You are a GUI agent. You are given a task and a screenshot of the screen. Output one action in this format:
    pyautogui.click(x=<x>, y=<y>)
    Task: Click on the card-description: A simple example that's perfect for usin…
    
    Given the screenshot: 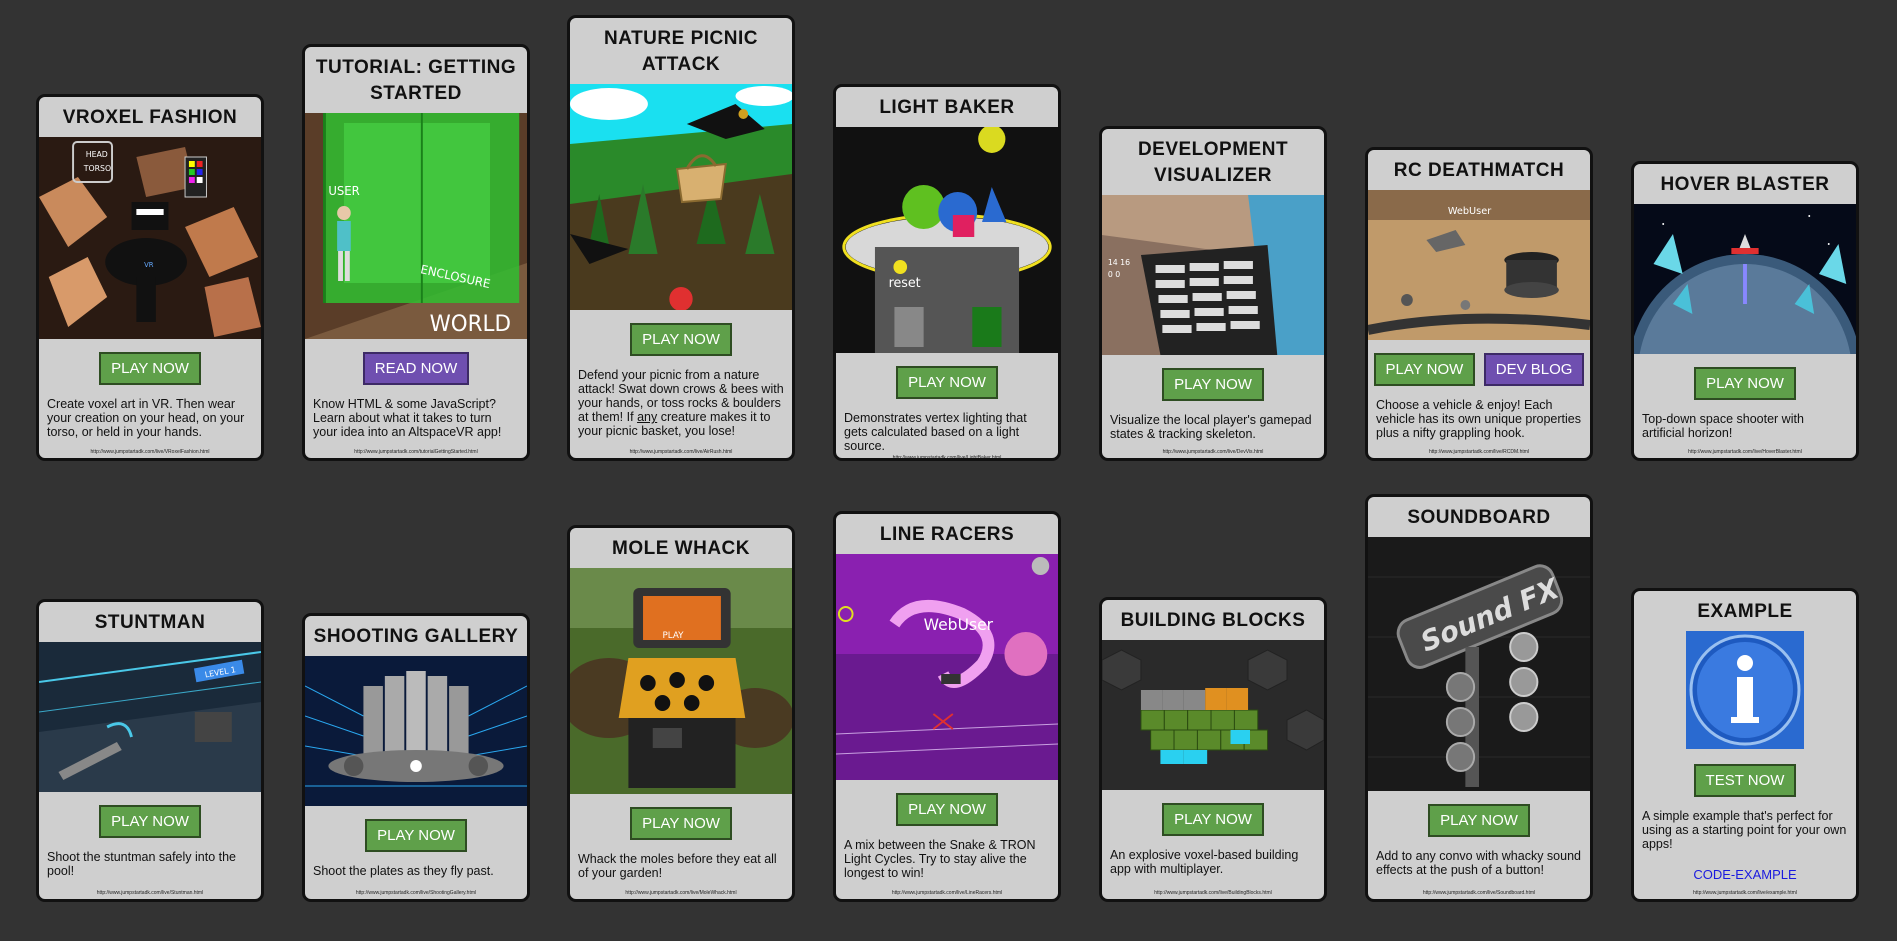 What is the action you would take?
    pyautogui.click(x=1744, y=830)
    